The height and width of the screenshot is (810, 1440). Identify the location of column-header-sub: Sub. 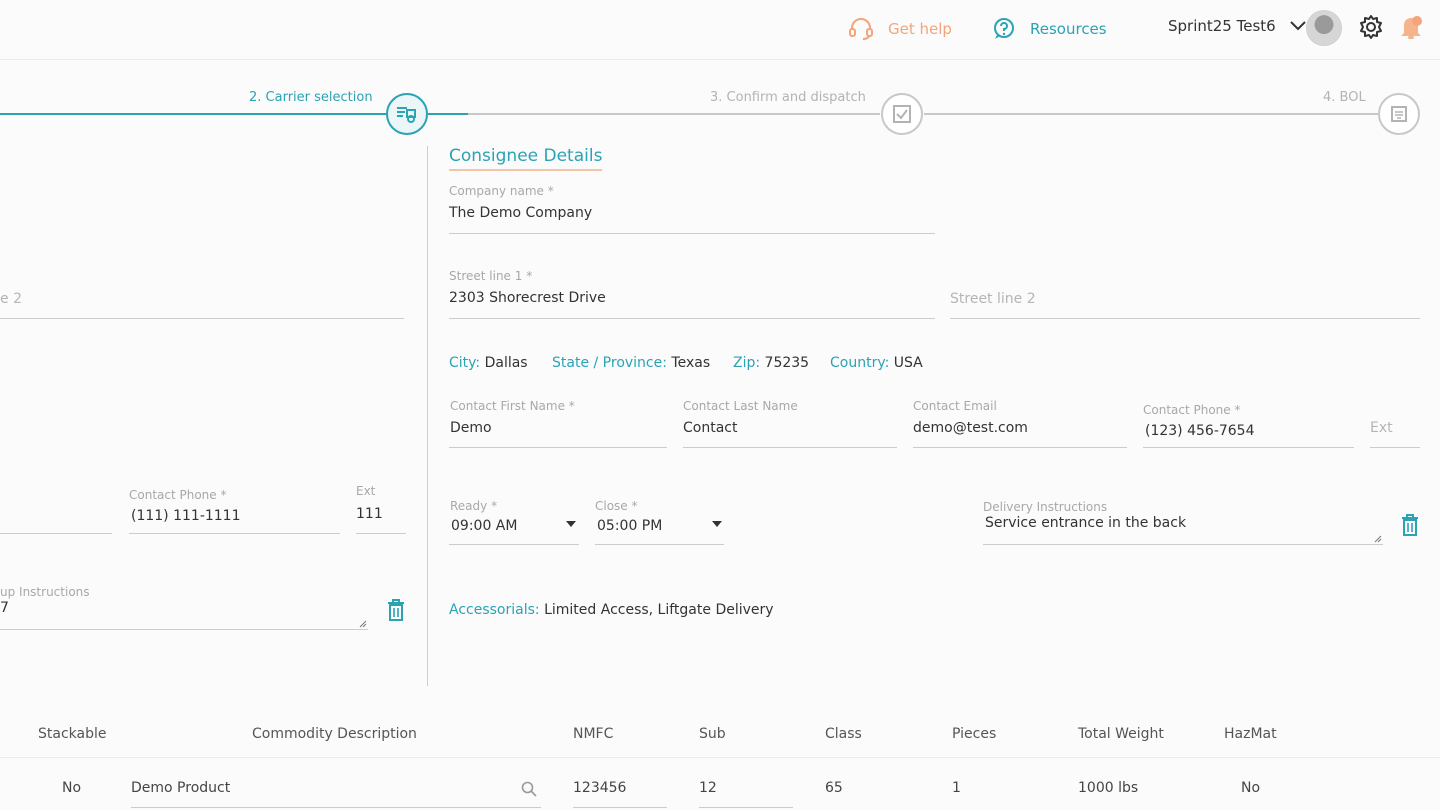
(712, 734).